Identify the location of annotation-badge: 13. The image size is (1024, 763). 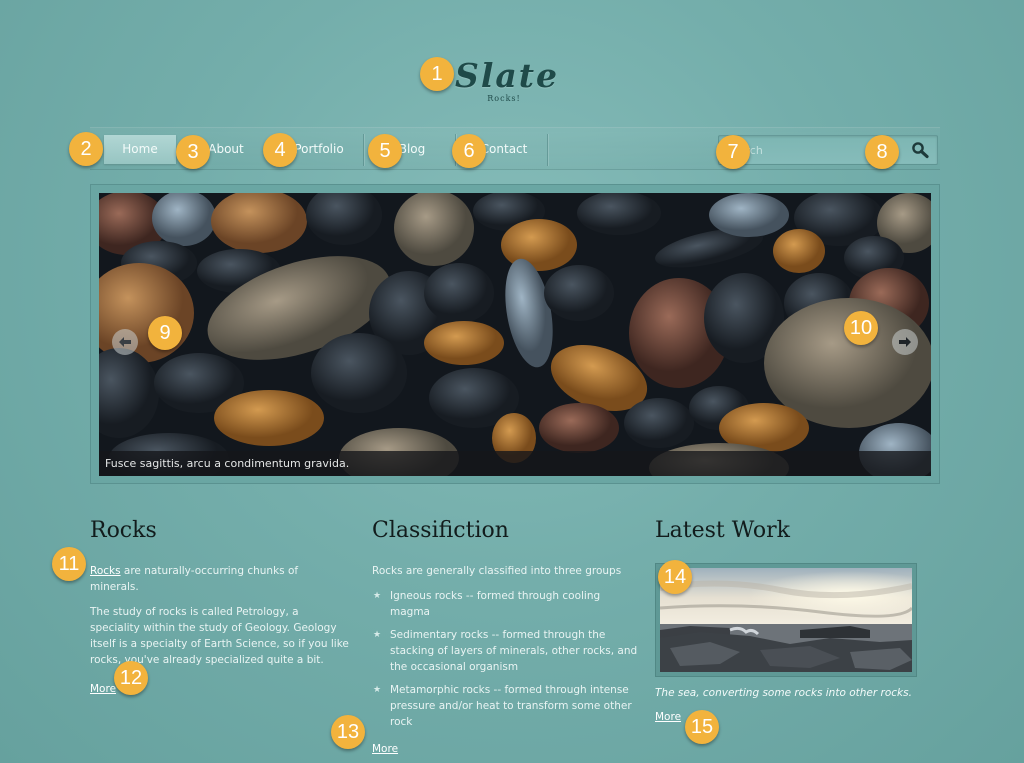
(348, 732).